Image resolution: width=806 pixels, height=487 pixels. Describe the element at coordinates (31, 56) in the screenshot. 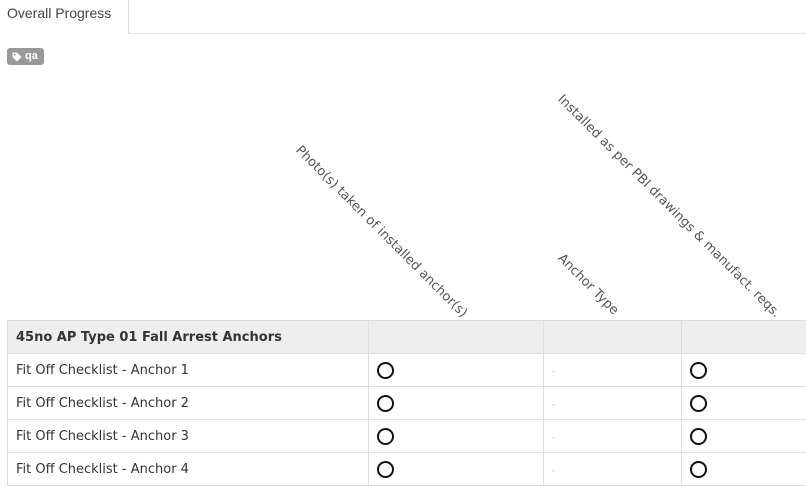

I see `tag-label: qa` at that location.